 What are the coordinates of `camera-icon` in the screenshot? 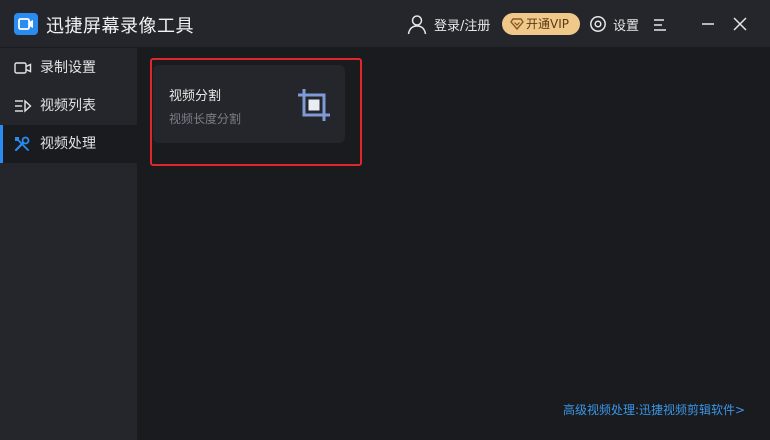 It's located at (23, 68).